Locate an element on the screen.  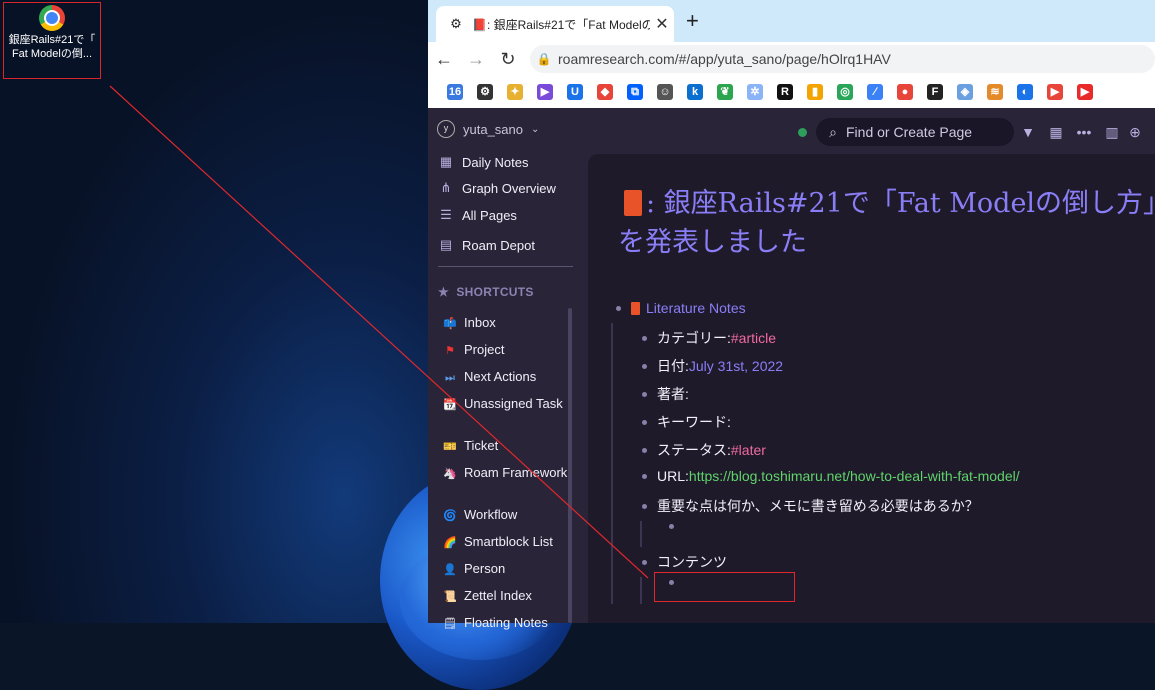
search-placeholder: Find or Create Page is located at coordinates (909, 132).